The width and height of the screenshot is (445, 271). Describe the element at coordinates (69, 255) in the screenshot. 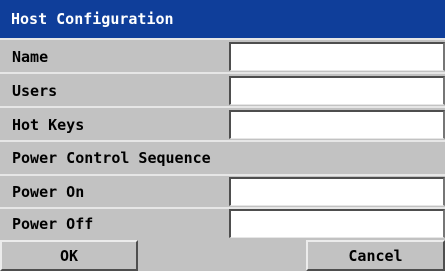

I see `ok-button: OK` at that location.